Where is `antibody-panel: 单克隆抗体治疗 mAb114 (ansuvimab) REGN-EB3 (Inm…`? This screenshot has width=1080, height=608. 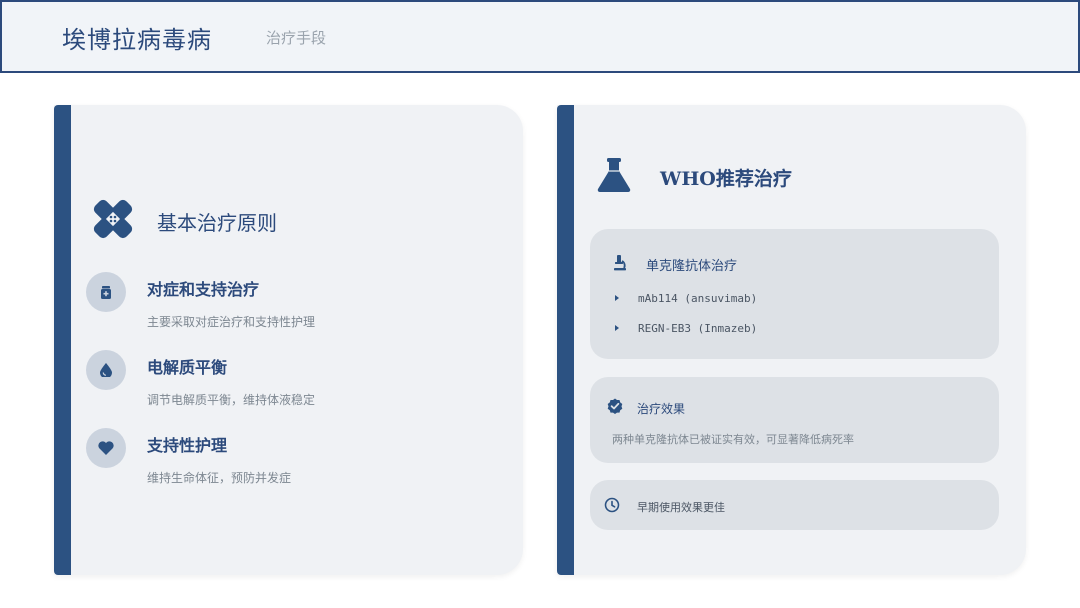 antibody-panel: 单克隆抗体治疗 mAb114 (ansuvimab) REGN-EB3 (Inm… is located at coordinates (794, 294).